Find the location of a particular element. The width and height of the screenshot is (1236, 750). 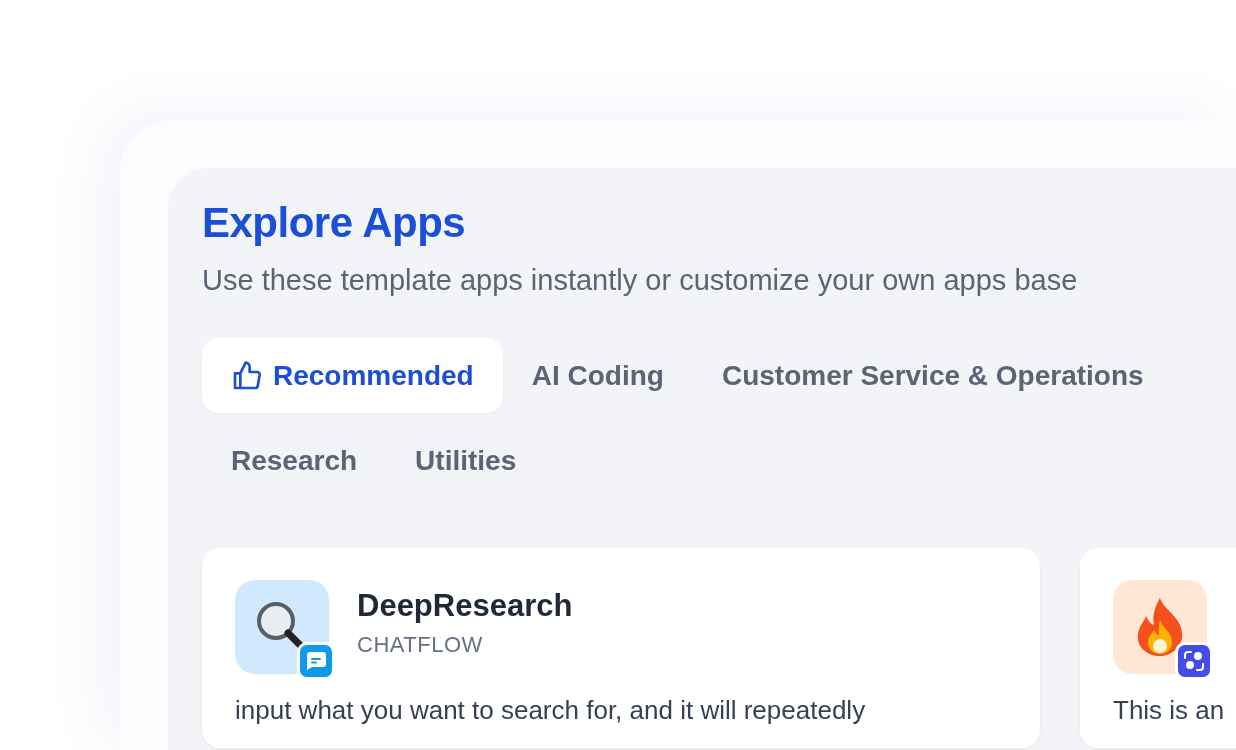

category-tab: Utilities is located at coordinates (466, 460).